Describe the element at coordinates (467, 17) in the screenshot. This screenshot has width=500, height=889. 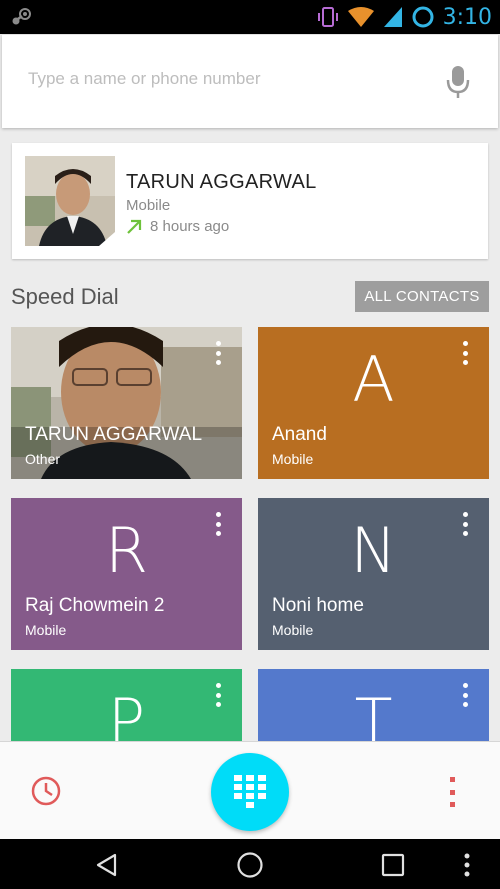
I see `status-time: 3:10` at that location.